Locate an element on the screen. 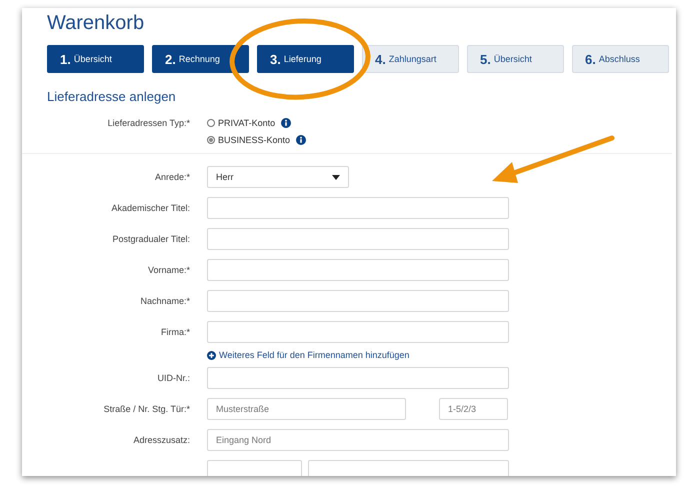 Image resolution: width=688 pixels, height=489 pixels. field-label: Vorname:* is located at coordinates (169, 270).